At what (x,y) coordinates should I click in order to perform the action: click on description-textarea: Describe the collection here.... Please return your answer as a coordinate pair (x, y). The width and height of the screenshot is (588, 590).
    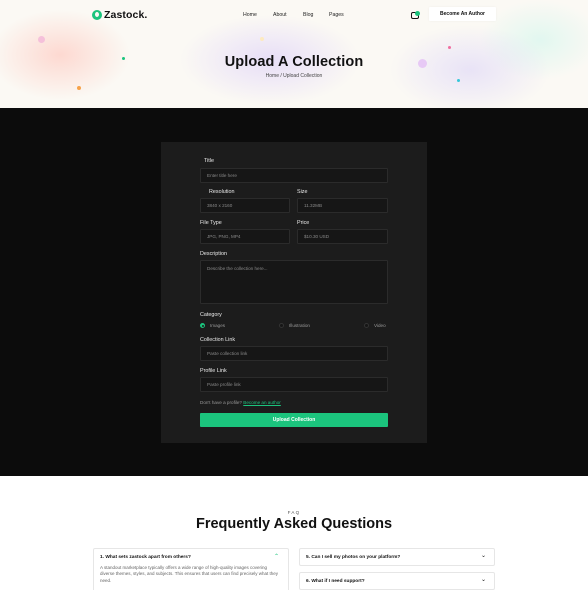
    Looking at the image, I should click on (294, 282).